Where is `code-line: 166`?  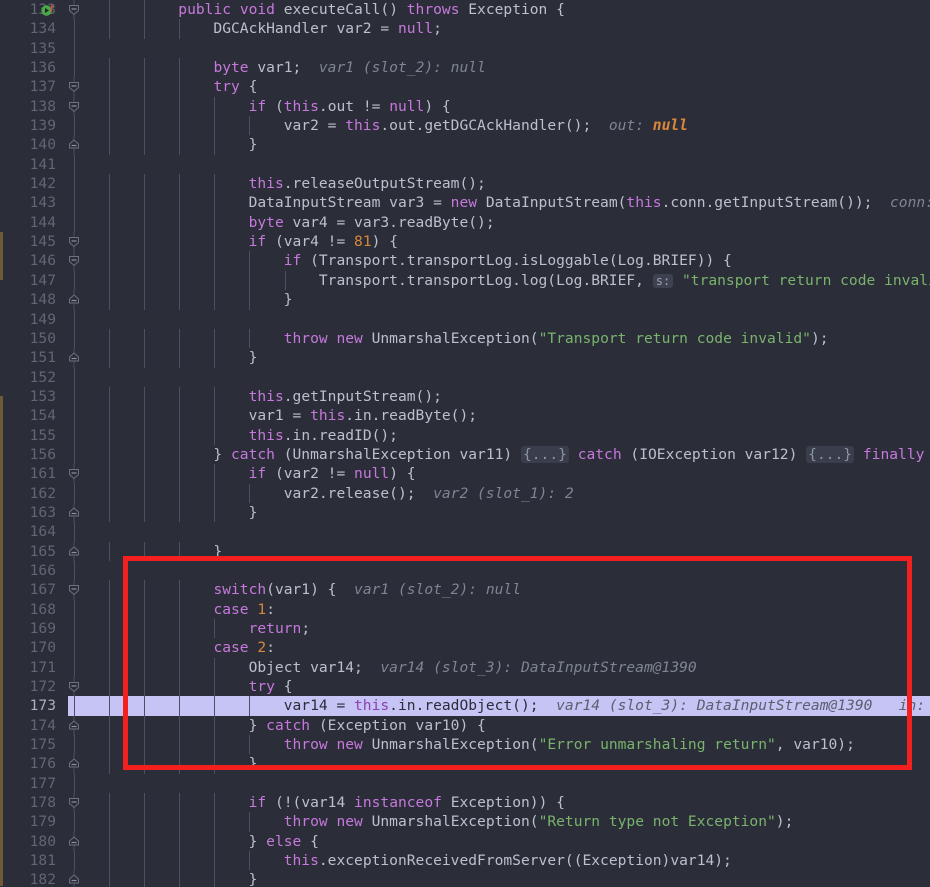
code-line: 166 is located at coordinates (465, 570).